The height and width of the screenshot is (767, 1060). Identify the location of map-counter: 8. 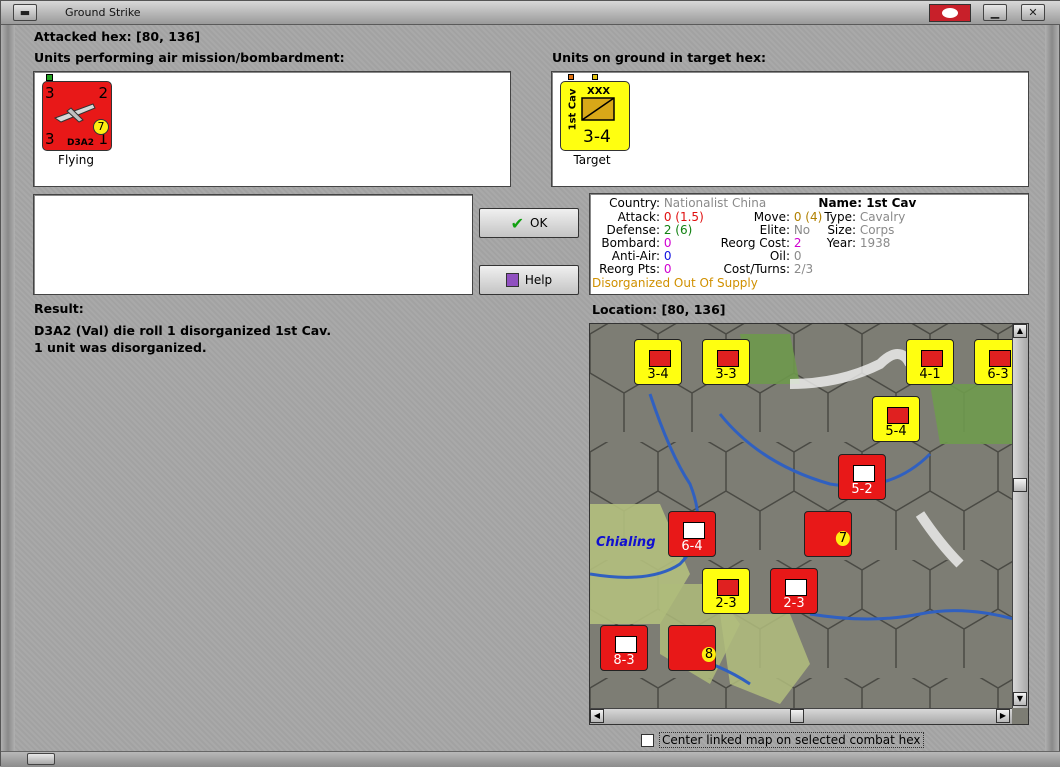
(692, 648).